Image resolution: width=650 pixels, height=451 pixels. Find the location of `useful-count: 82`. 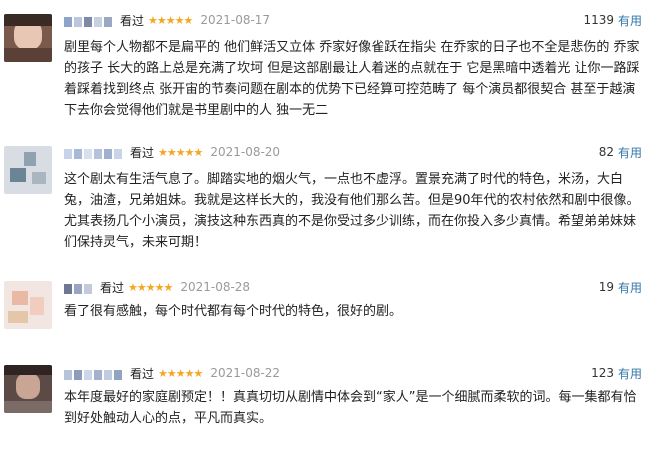

useful-count: 82 is located at coordinates (606, 152).